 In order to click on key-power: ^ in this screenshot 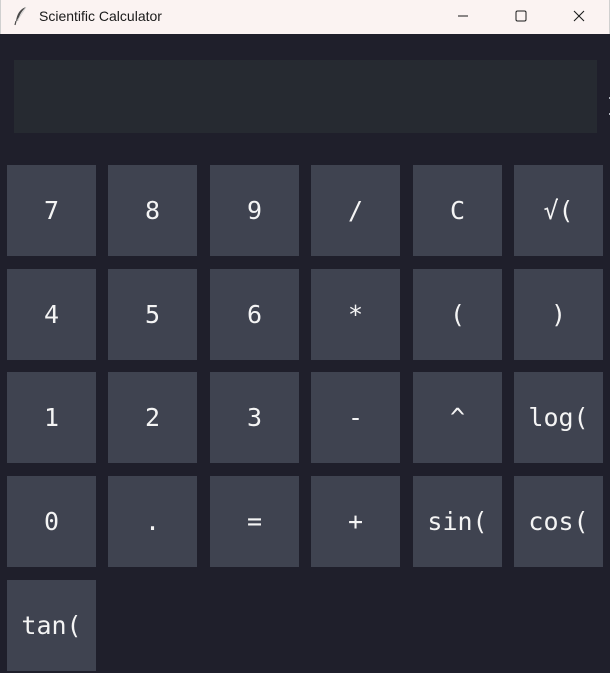, I will do `click(457, 417)`.